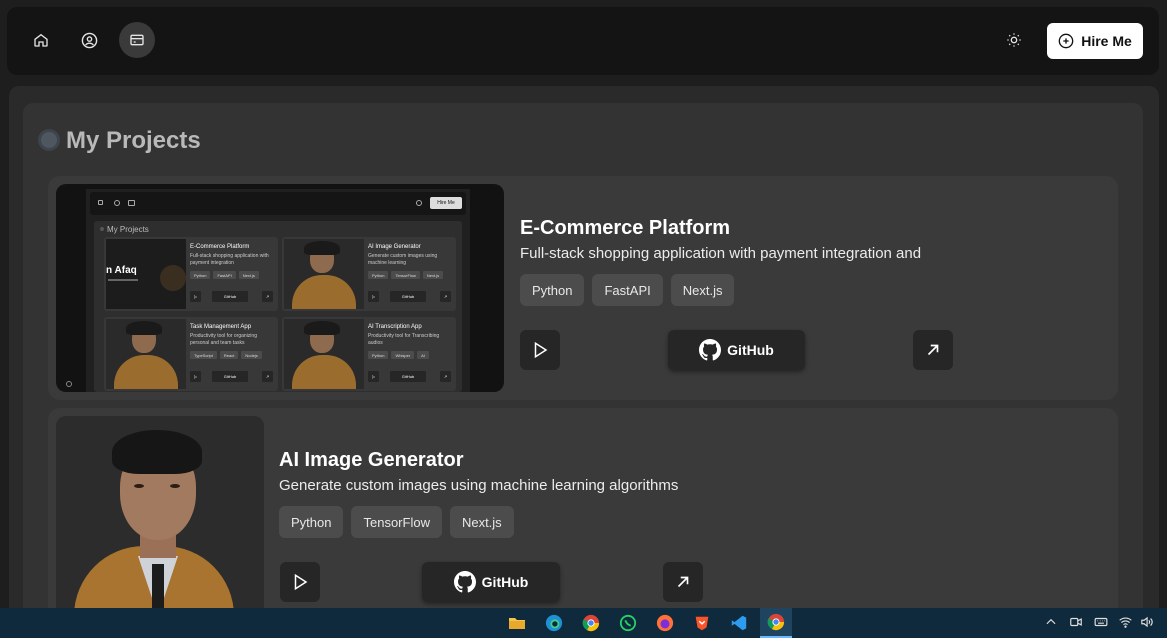 The width and height of the screenshot is (1167, 638). What do you see at coordinates (41, 40) in the screenshot?
I see `home-icon` at bounding box center [41, 40].